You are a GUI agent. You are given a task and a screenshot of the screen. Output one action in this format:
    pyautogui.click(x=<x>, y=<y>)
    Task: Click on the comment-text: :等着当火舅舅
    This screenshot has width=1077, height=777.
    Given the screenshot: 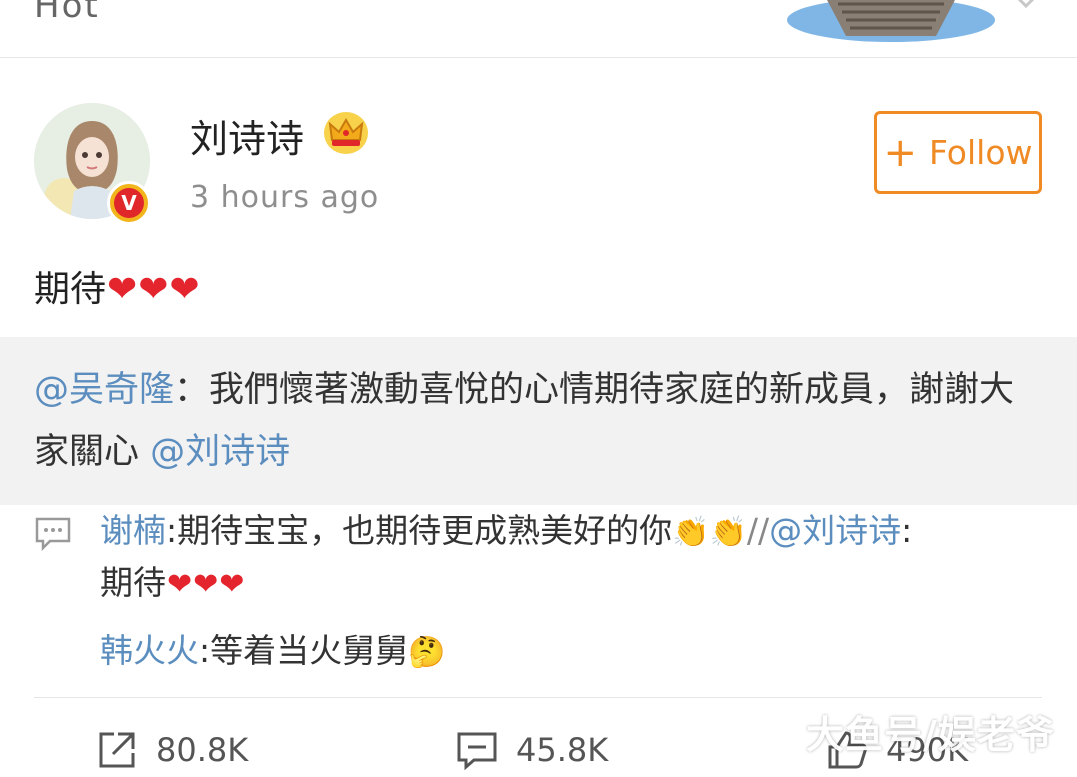 What is the action you would take?
    pyautogui.click(x=304, y=650)
    